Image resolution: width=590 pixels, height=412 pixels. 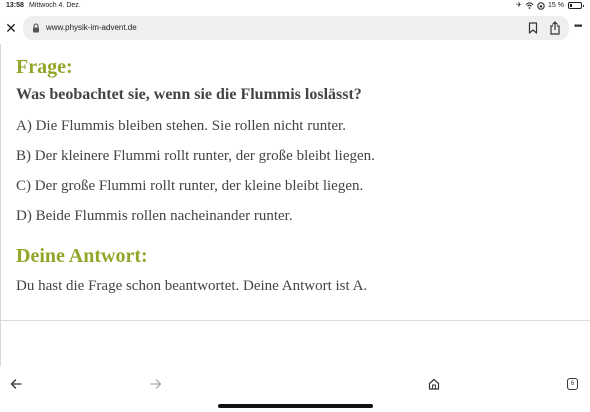 What do you see at coordinates (572, 384) in the screenshot?
I see `tabs-icon: 6` at bounding box center [572, 384].